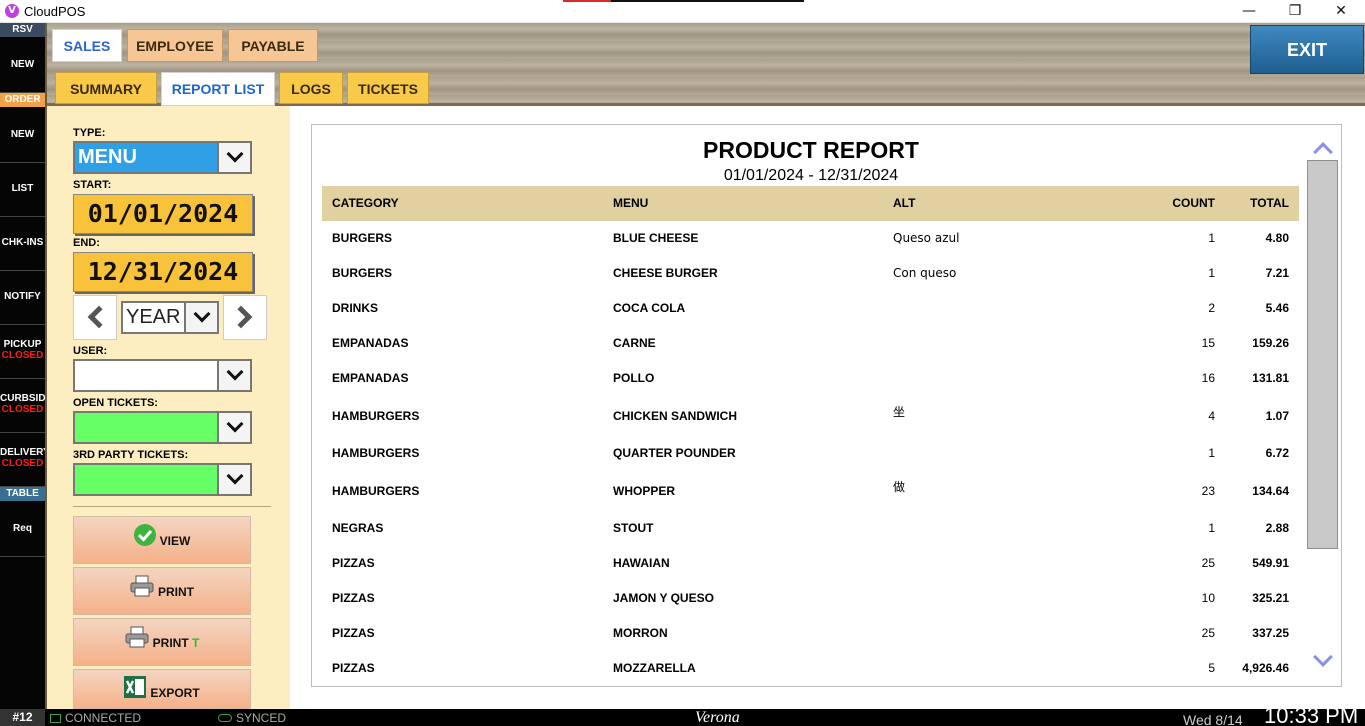  I want to click on row-count: 15, so click(1208, 343).